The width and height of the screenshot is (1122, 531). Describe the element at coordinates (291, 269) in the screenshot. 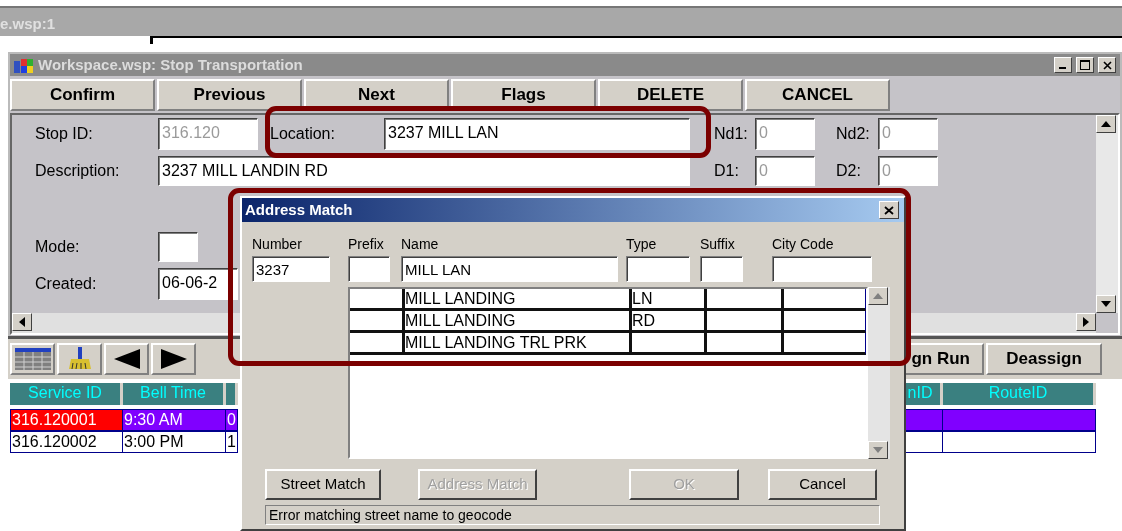

I see `input-field: 3237` at that location.